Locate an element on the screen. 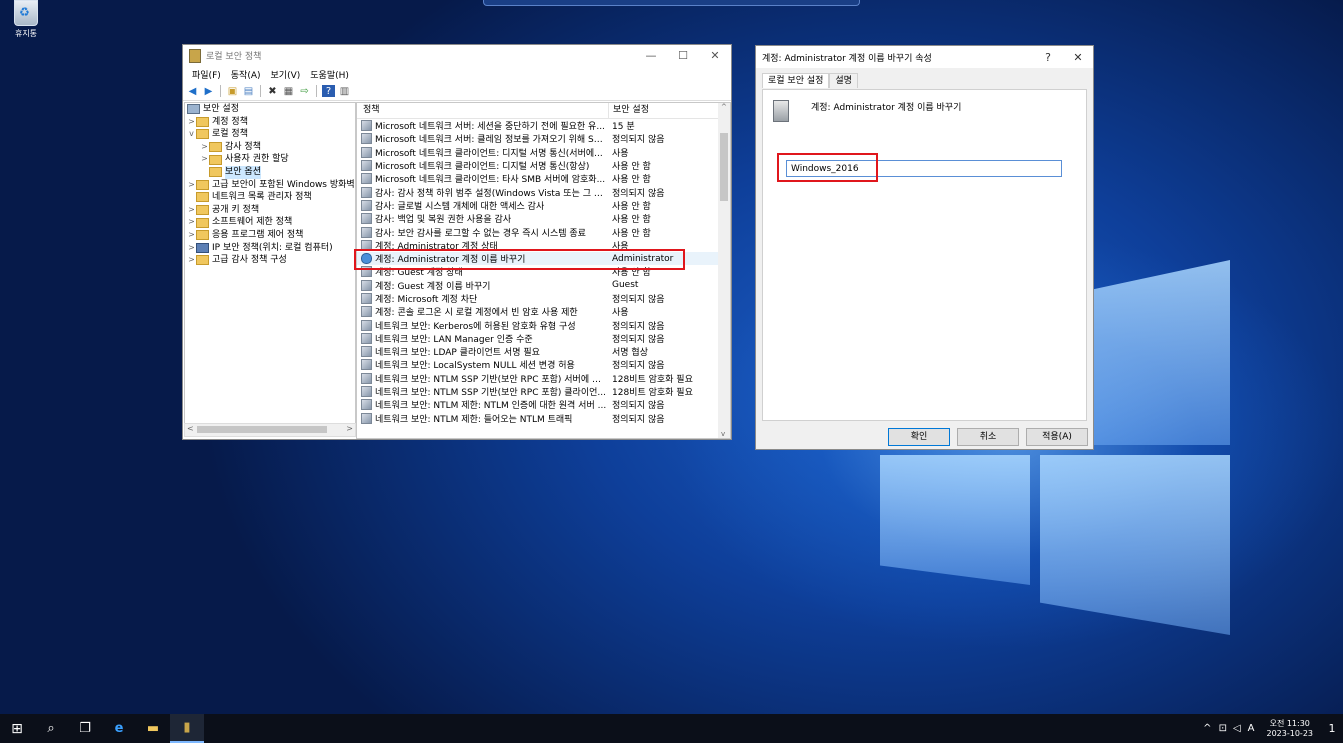 The height and width of the screenshot is (743, 1343). maximize-icon: ☐ is located at coordinates (683, 55).